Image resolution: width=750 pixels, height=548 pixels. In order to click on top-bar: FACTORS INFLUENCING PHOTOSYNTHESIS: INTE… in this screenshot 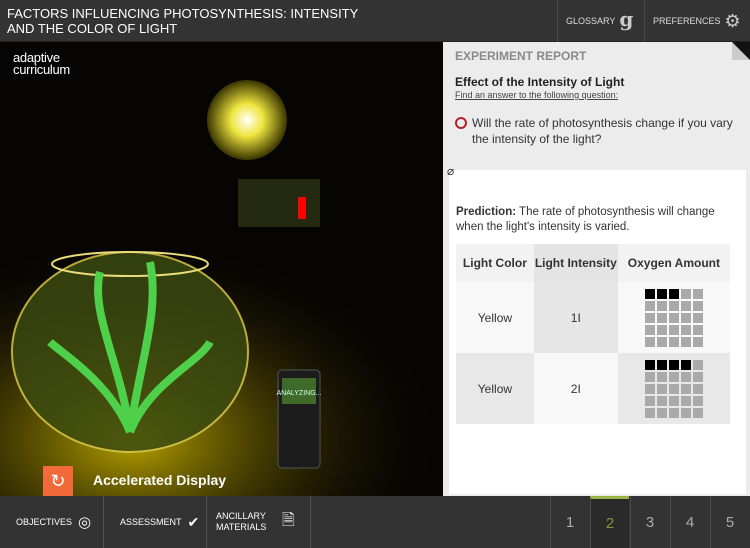, I will do `click(375, 21)`.